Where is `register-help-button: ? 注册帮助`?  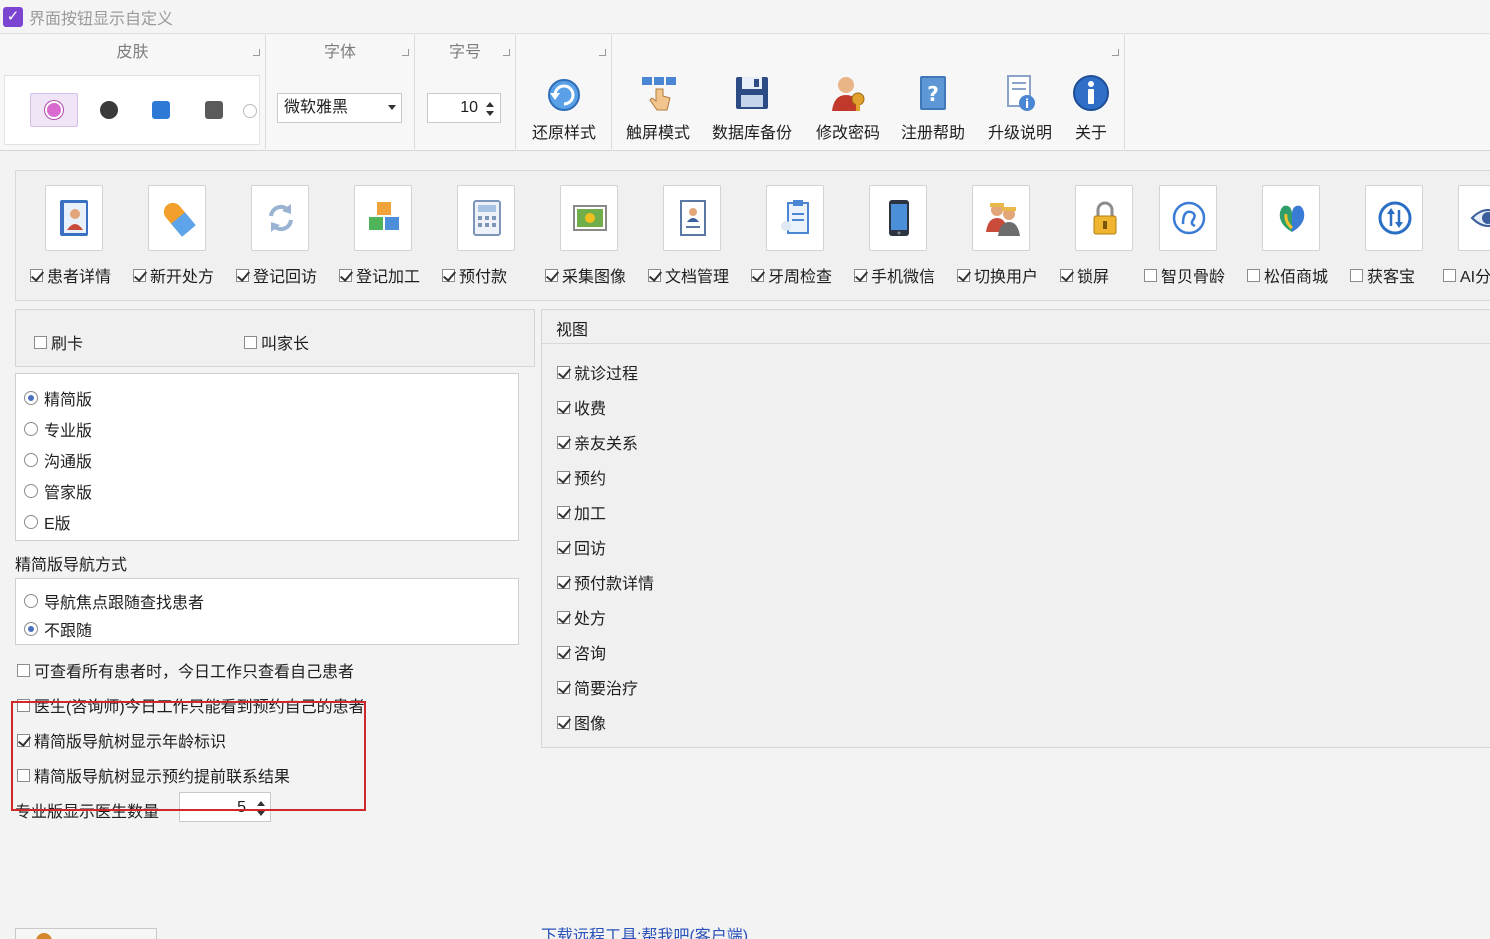
register-help-button: ? 注册帮助 is located at coordinates (933, 108).